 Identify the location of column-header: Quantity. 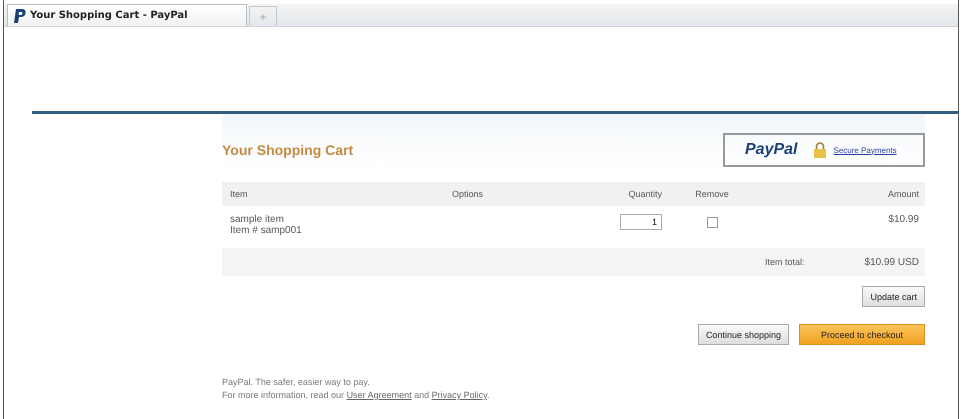
(644, 194).